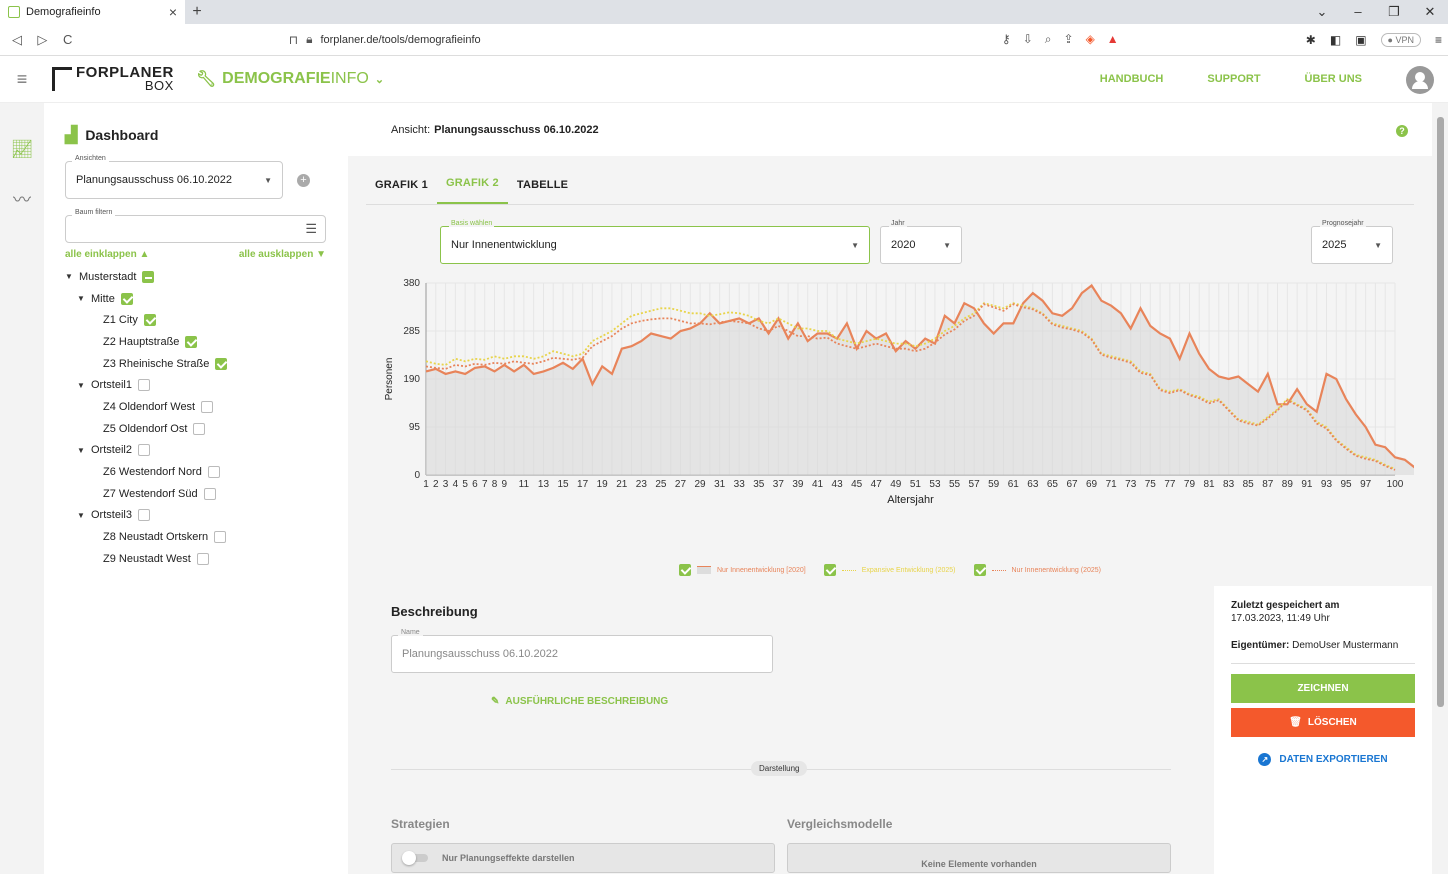 Image resolution: width=1448 pixels, height=874 pixels. I want to click on browser-tab: Demografieinfo ×, so click(92, 12).